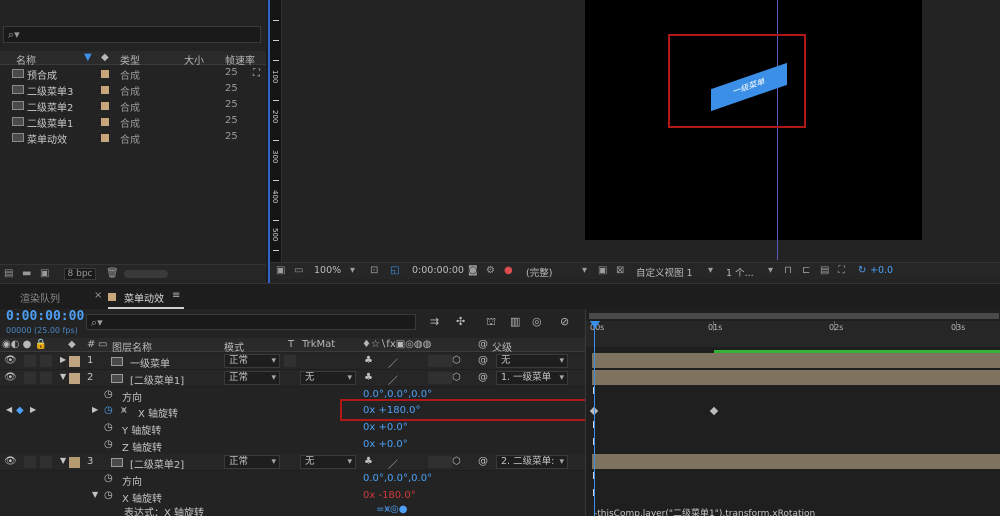  Describe the element at coordinates (434, 321) in the screenshot. I see `comp-mini-flowchart-icon: ⇉` at that location.